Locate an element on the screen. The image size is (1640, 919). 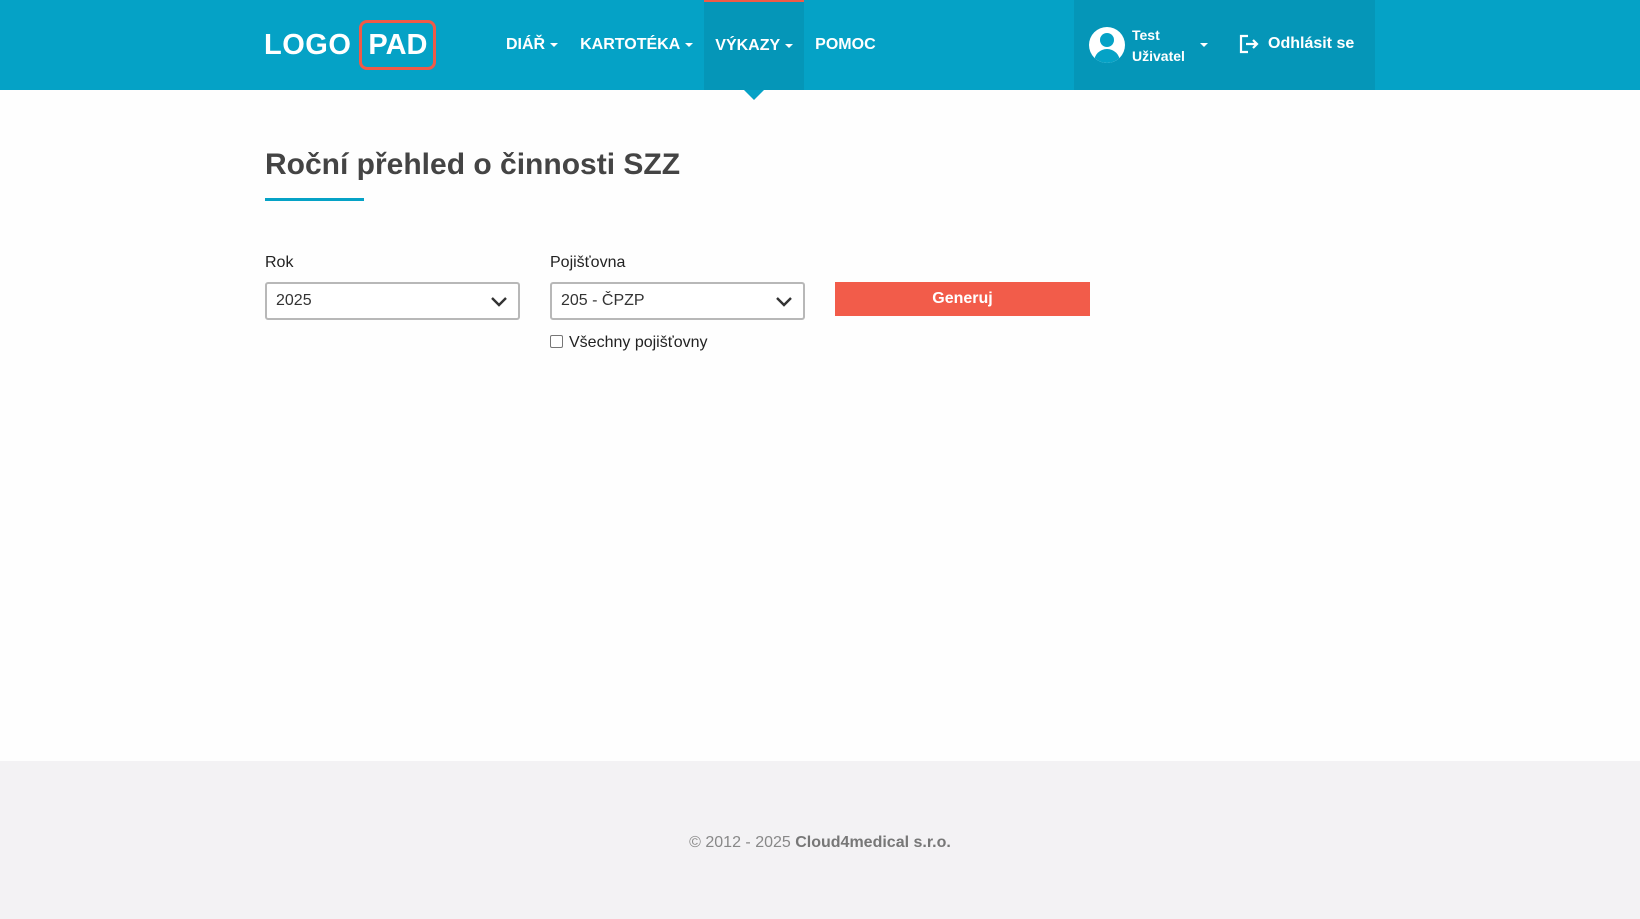
nav-pomoc-label: POMOC is located at coordinates (845, 44).